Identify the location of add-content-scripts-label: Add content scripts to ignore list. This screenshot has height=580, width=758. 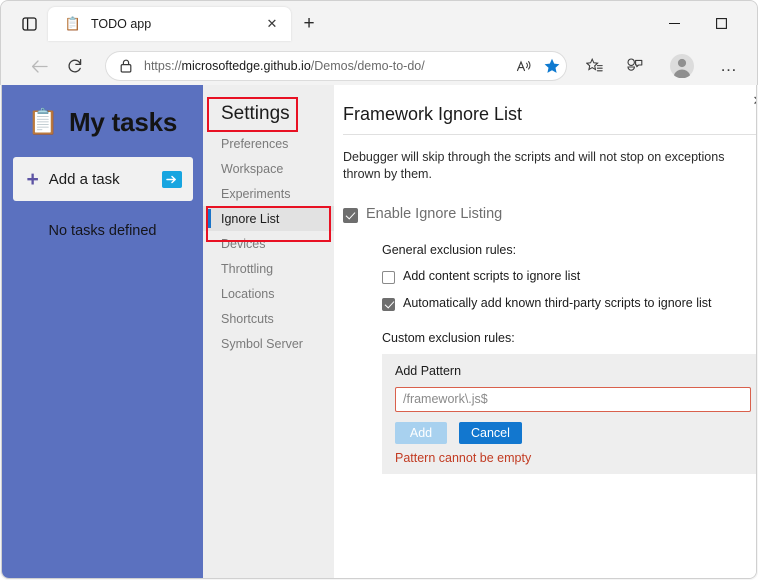
(492, 275).